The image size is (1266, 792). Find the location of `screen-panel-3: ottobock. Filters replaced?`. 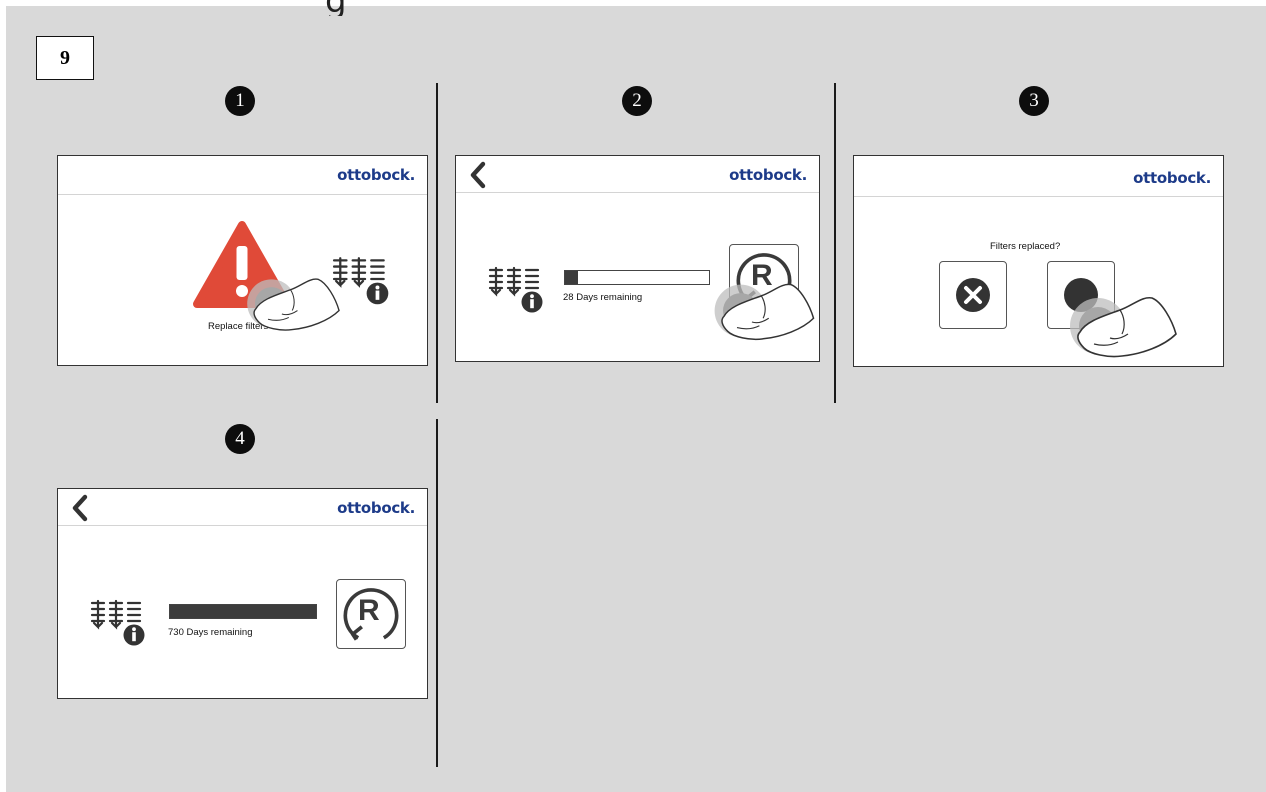

screen-panel-3: ottobock. Filters replaced? is located at coordinates (1038, 261).